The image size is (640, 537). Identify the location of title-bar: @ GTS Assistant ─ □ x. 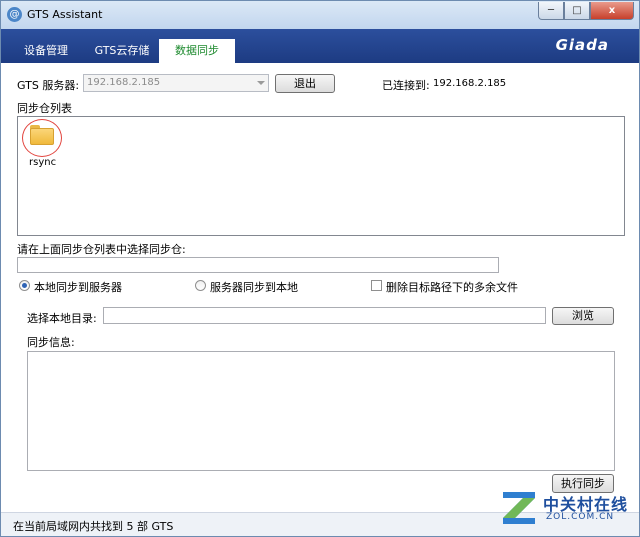
(320, 15).